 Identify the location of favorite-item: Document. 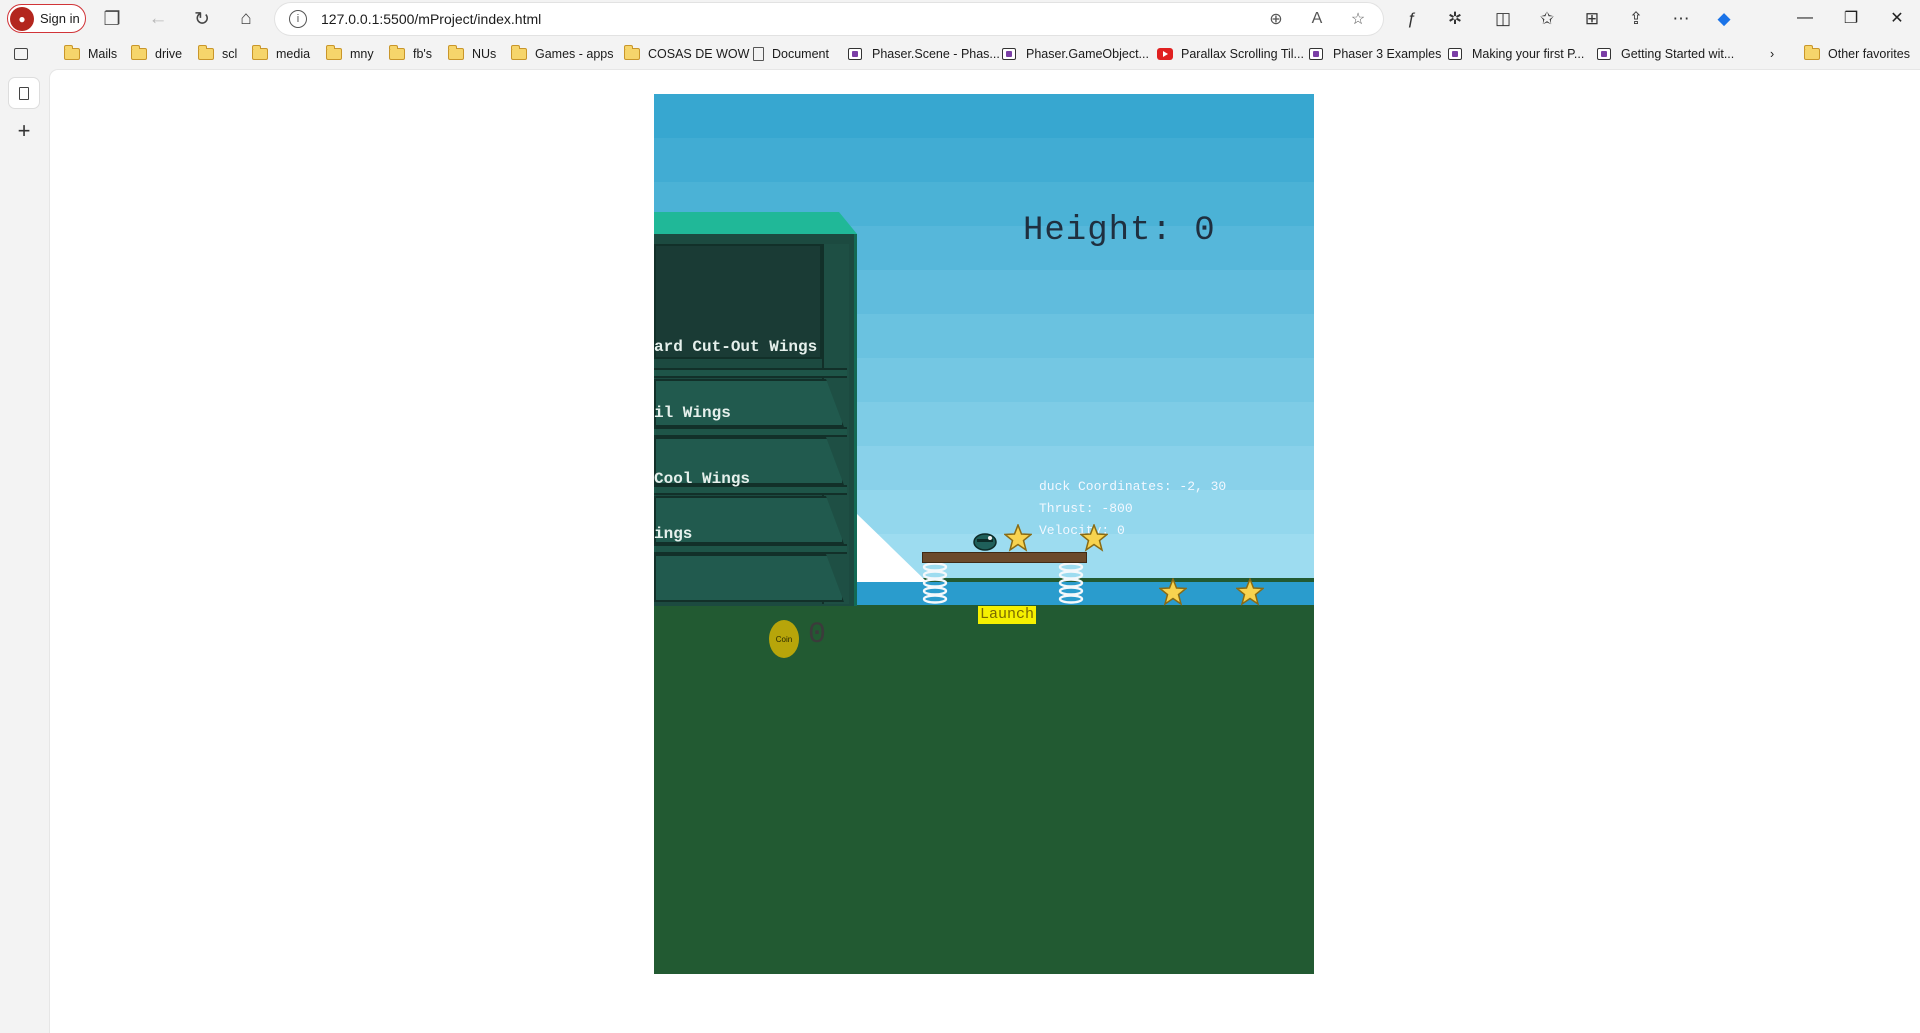
(791, 54).